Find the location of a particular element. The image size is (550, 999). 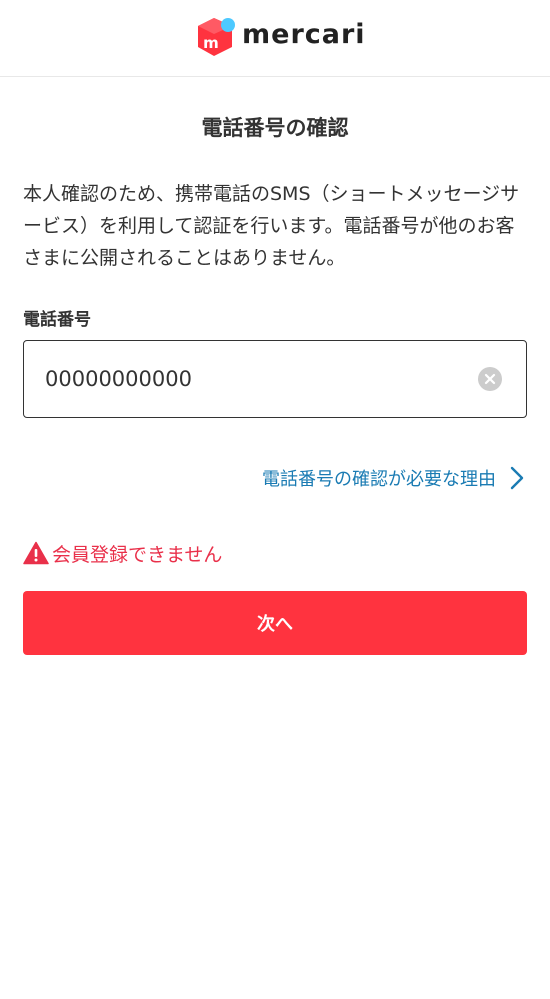

logo-text: mercari is located at coordinates (304, 34).